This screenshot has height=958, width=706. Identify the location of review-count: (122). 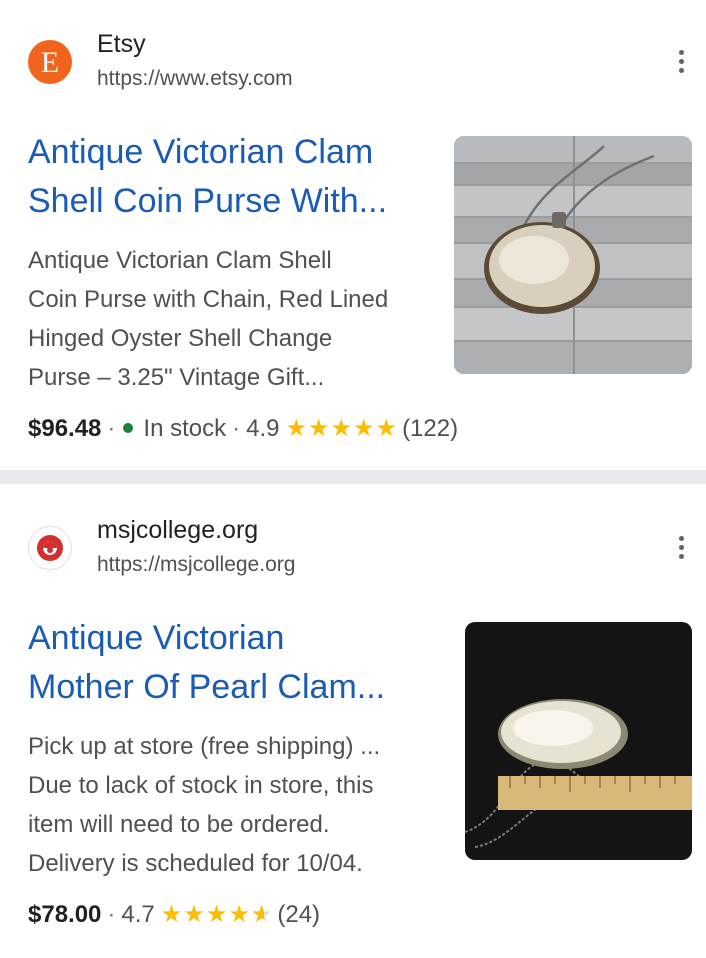
(430, 428).